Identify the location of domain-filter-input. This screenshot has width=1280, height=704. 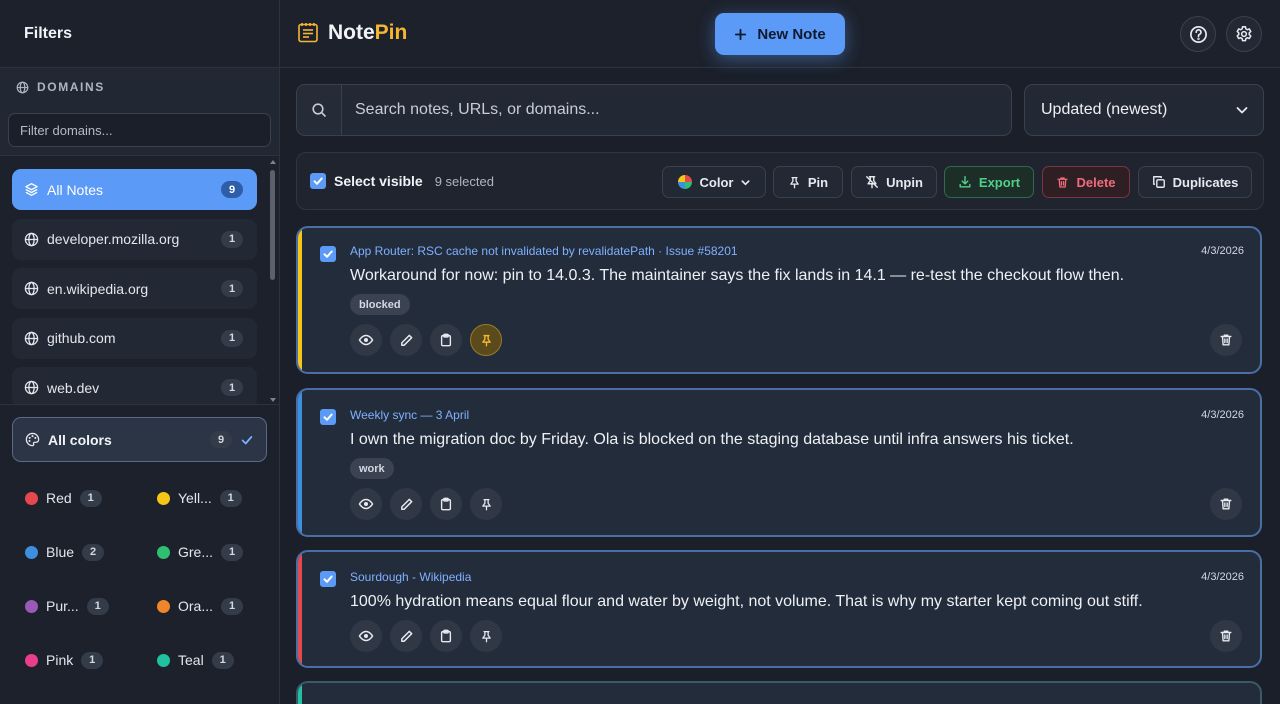
(139, 130).